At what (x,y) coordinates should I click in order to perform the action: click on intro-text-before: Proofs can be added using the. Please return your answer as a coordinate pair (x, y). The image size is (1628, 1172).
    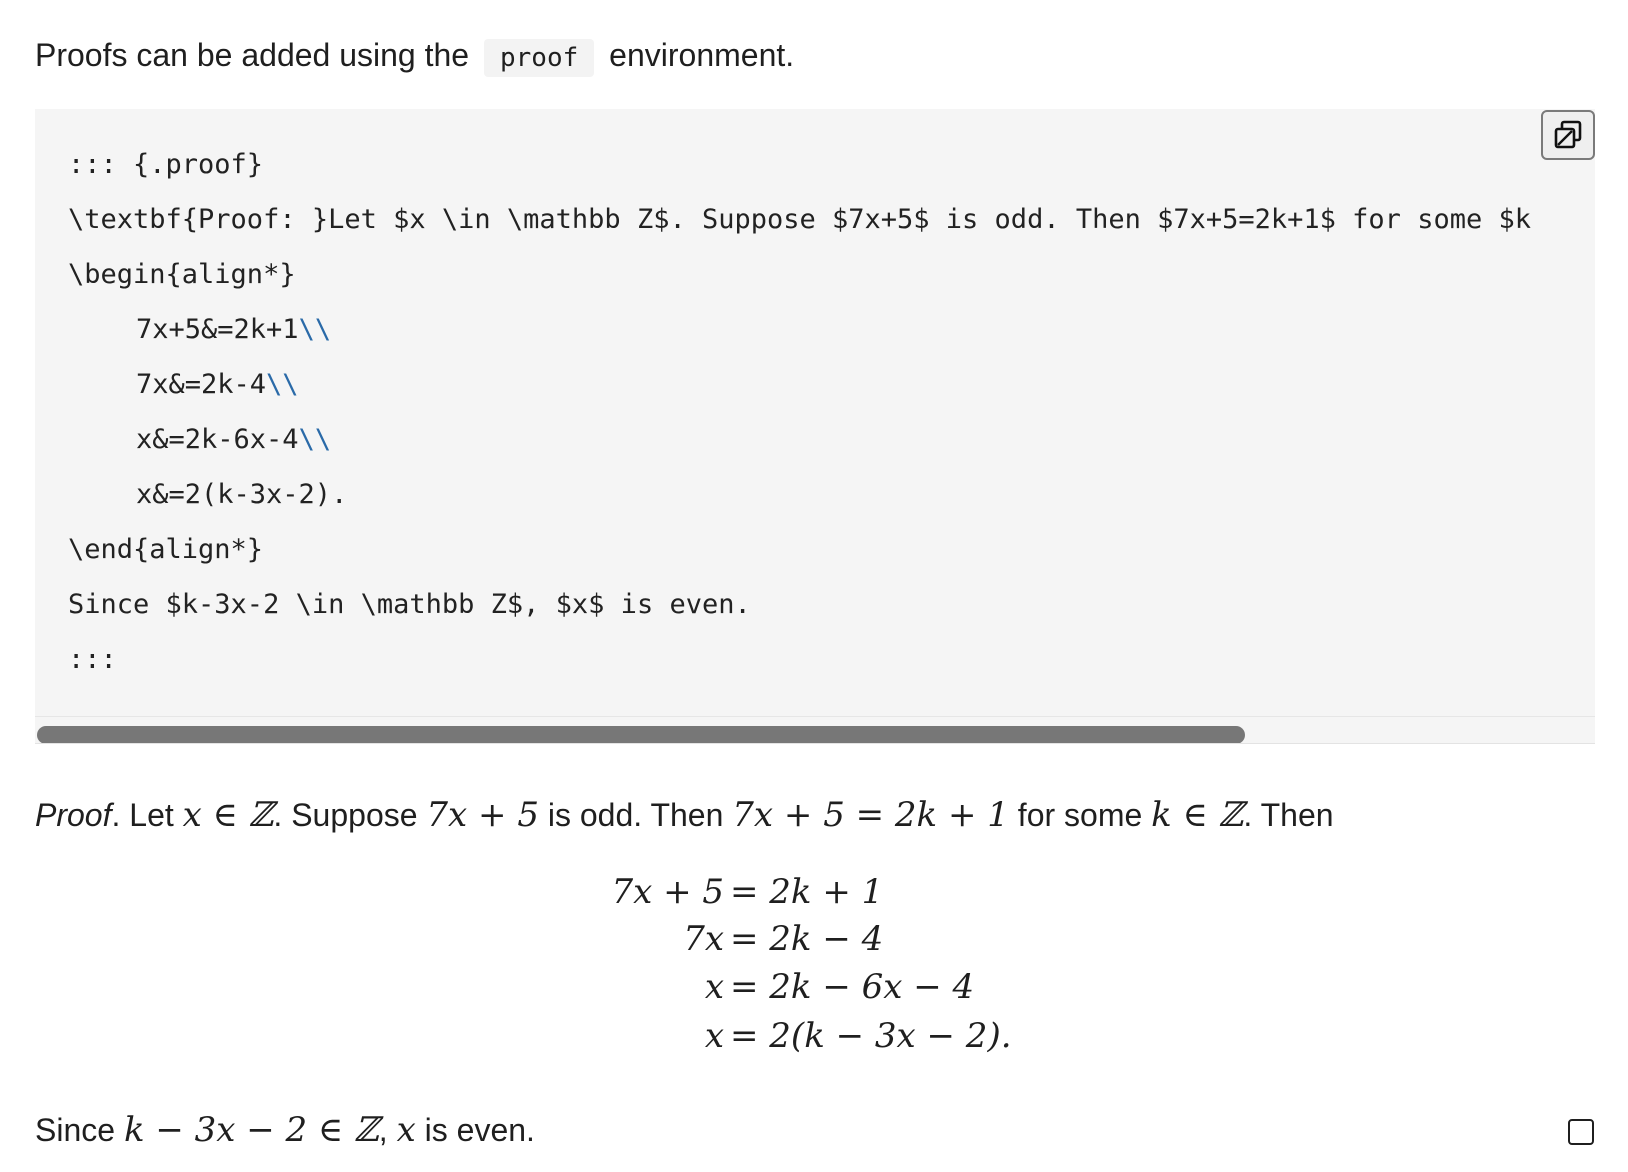
    Looking at the image, I should click on (252, 55).